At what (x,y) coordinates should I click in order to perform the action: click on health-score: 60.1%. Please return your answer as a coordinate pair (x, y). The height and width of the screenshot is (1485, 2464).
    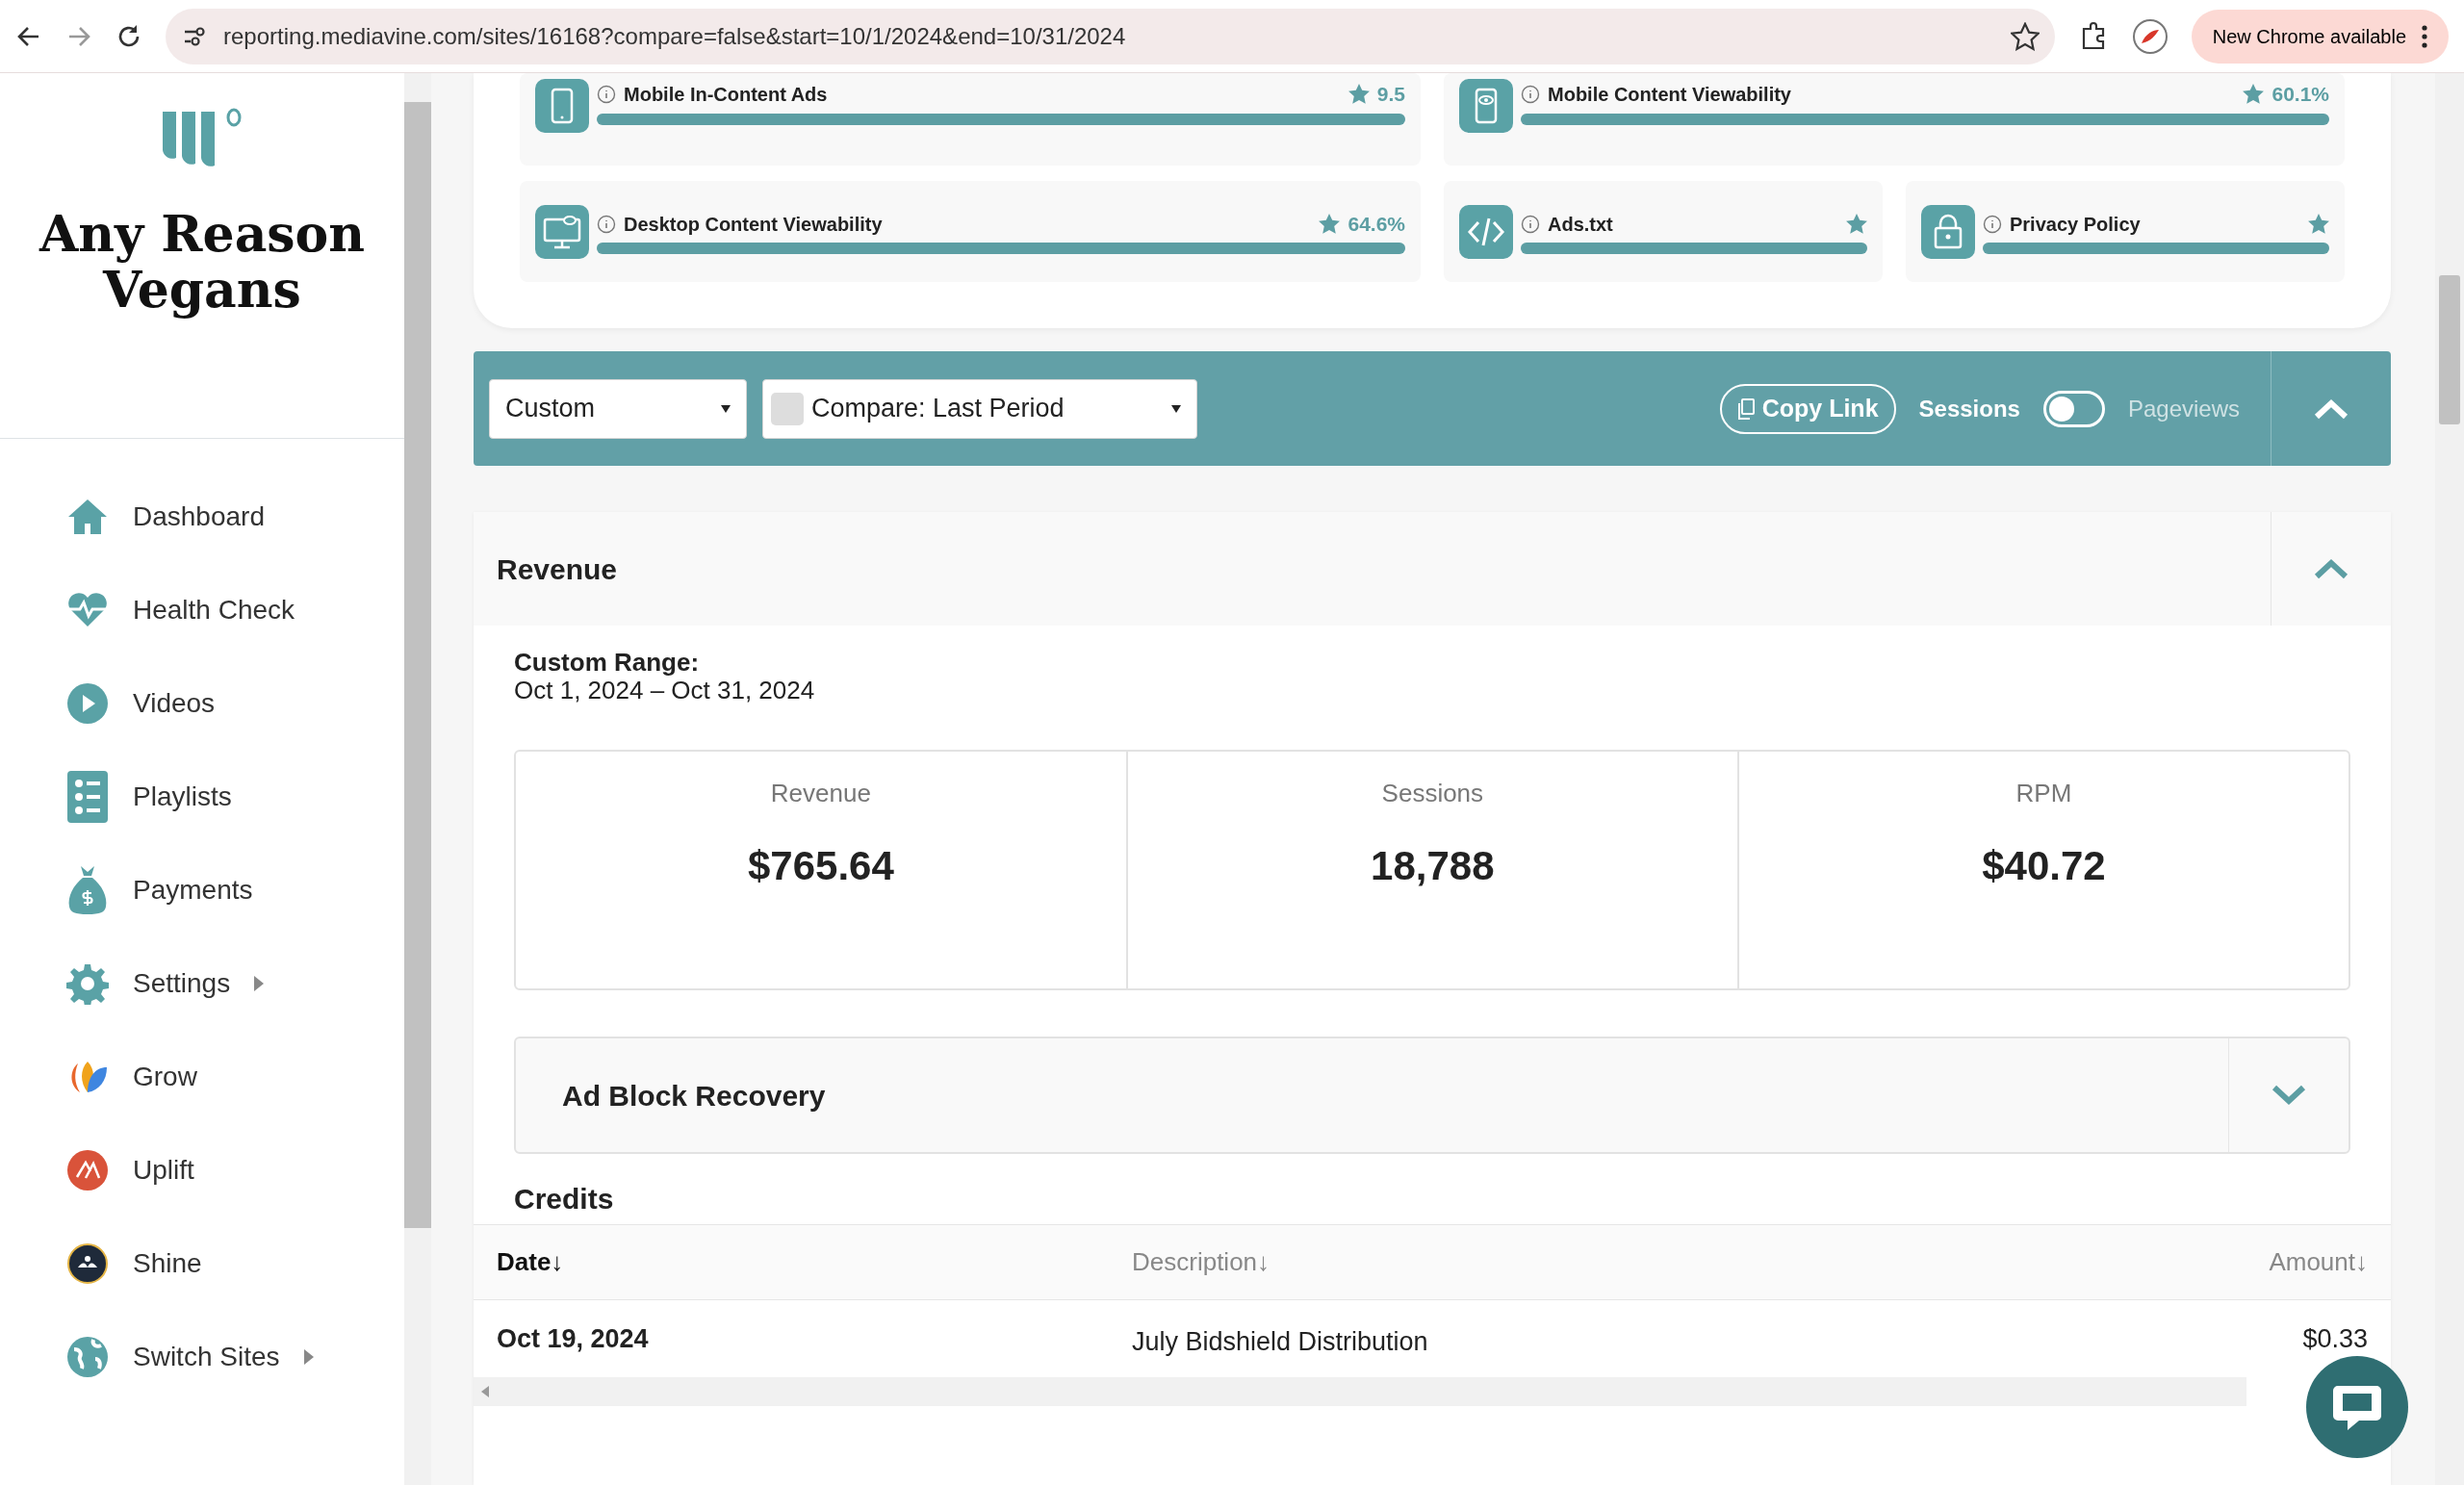
    Looking at the image, I should click on (2300, 94).